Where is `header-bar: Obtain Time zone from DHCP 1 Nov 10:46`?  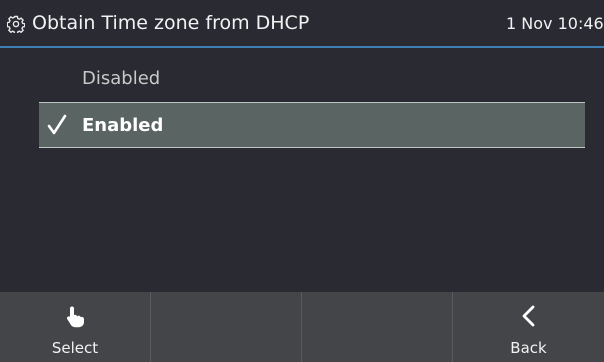 header-bar: Obtain Time zone from DHCP 1 Nov 10:46 is located at coordinates (302, 24).